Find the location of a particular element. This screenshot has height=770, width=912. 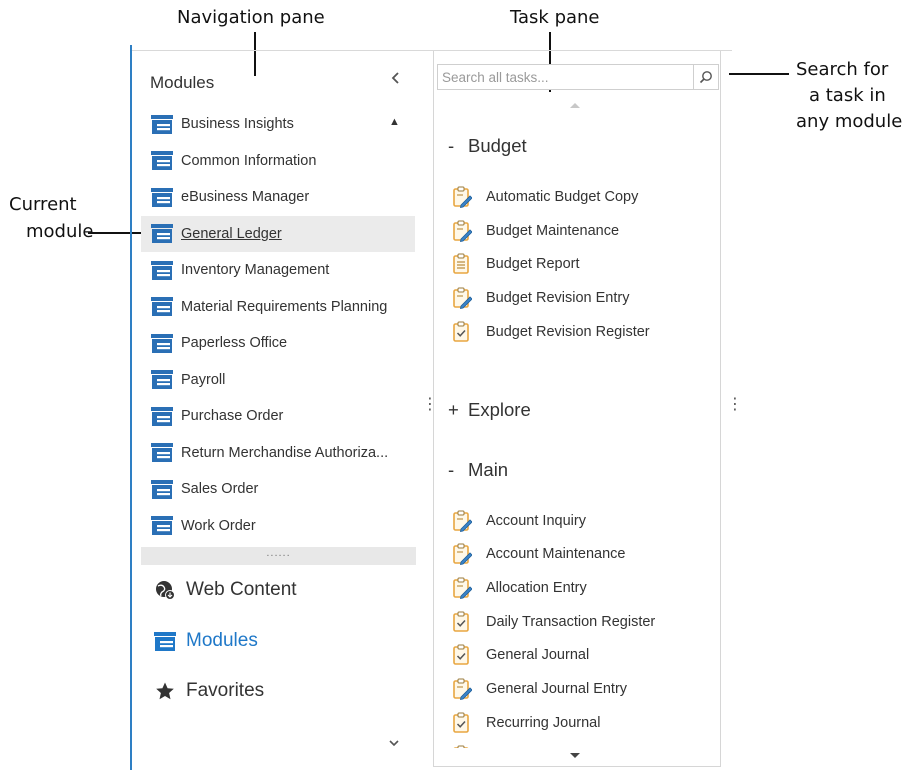

module-label: eBusiness Manager is located at coordinates (245, 197).